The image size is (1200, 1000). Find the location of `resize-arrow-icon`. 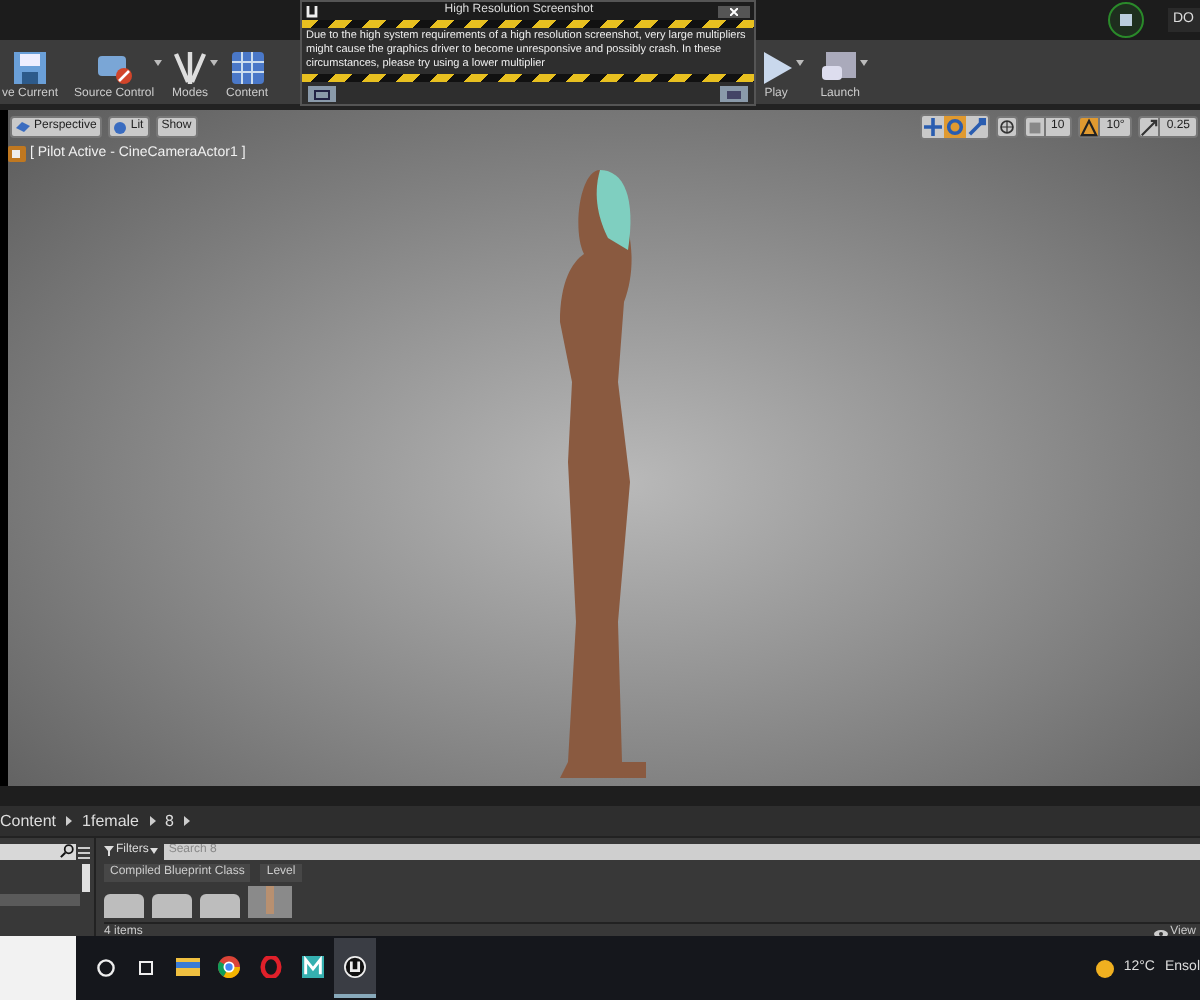

resize-arrow-icon is located at coordinates (1149, 127).